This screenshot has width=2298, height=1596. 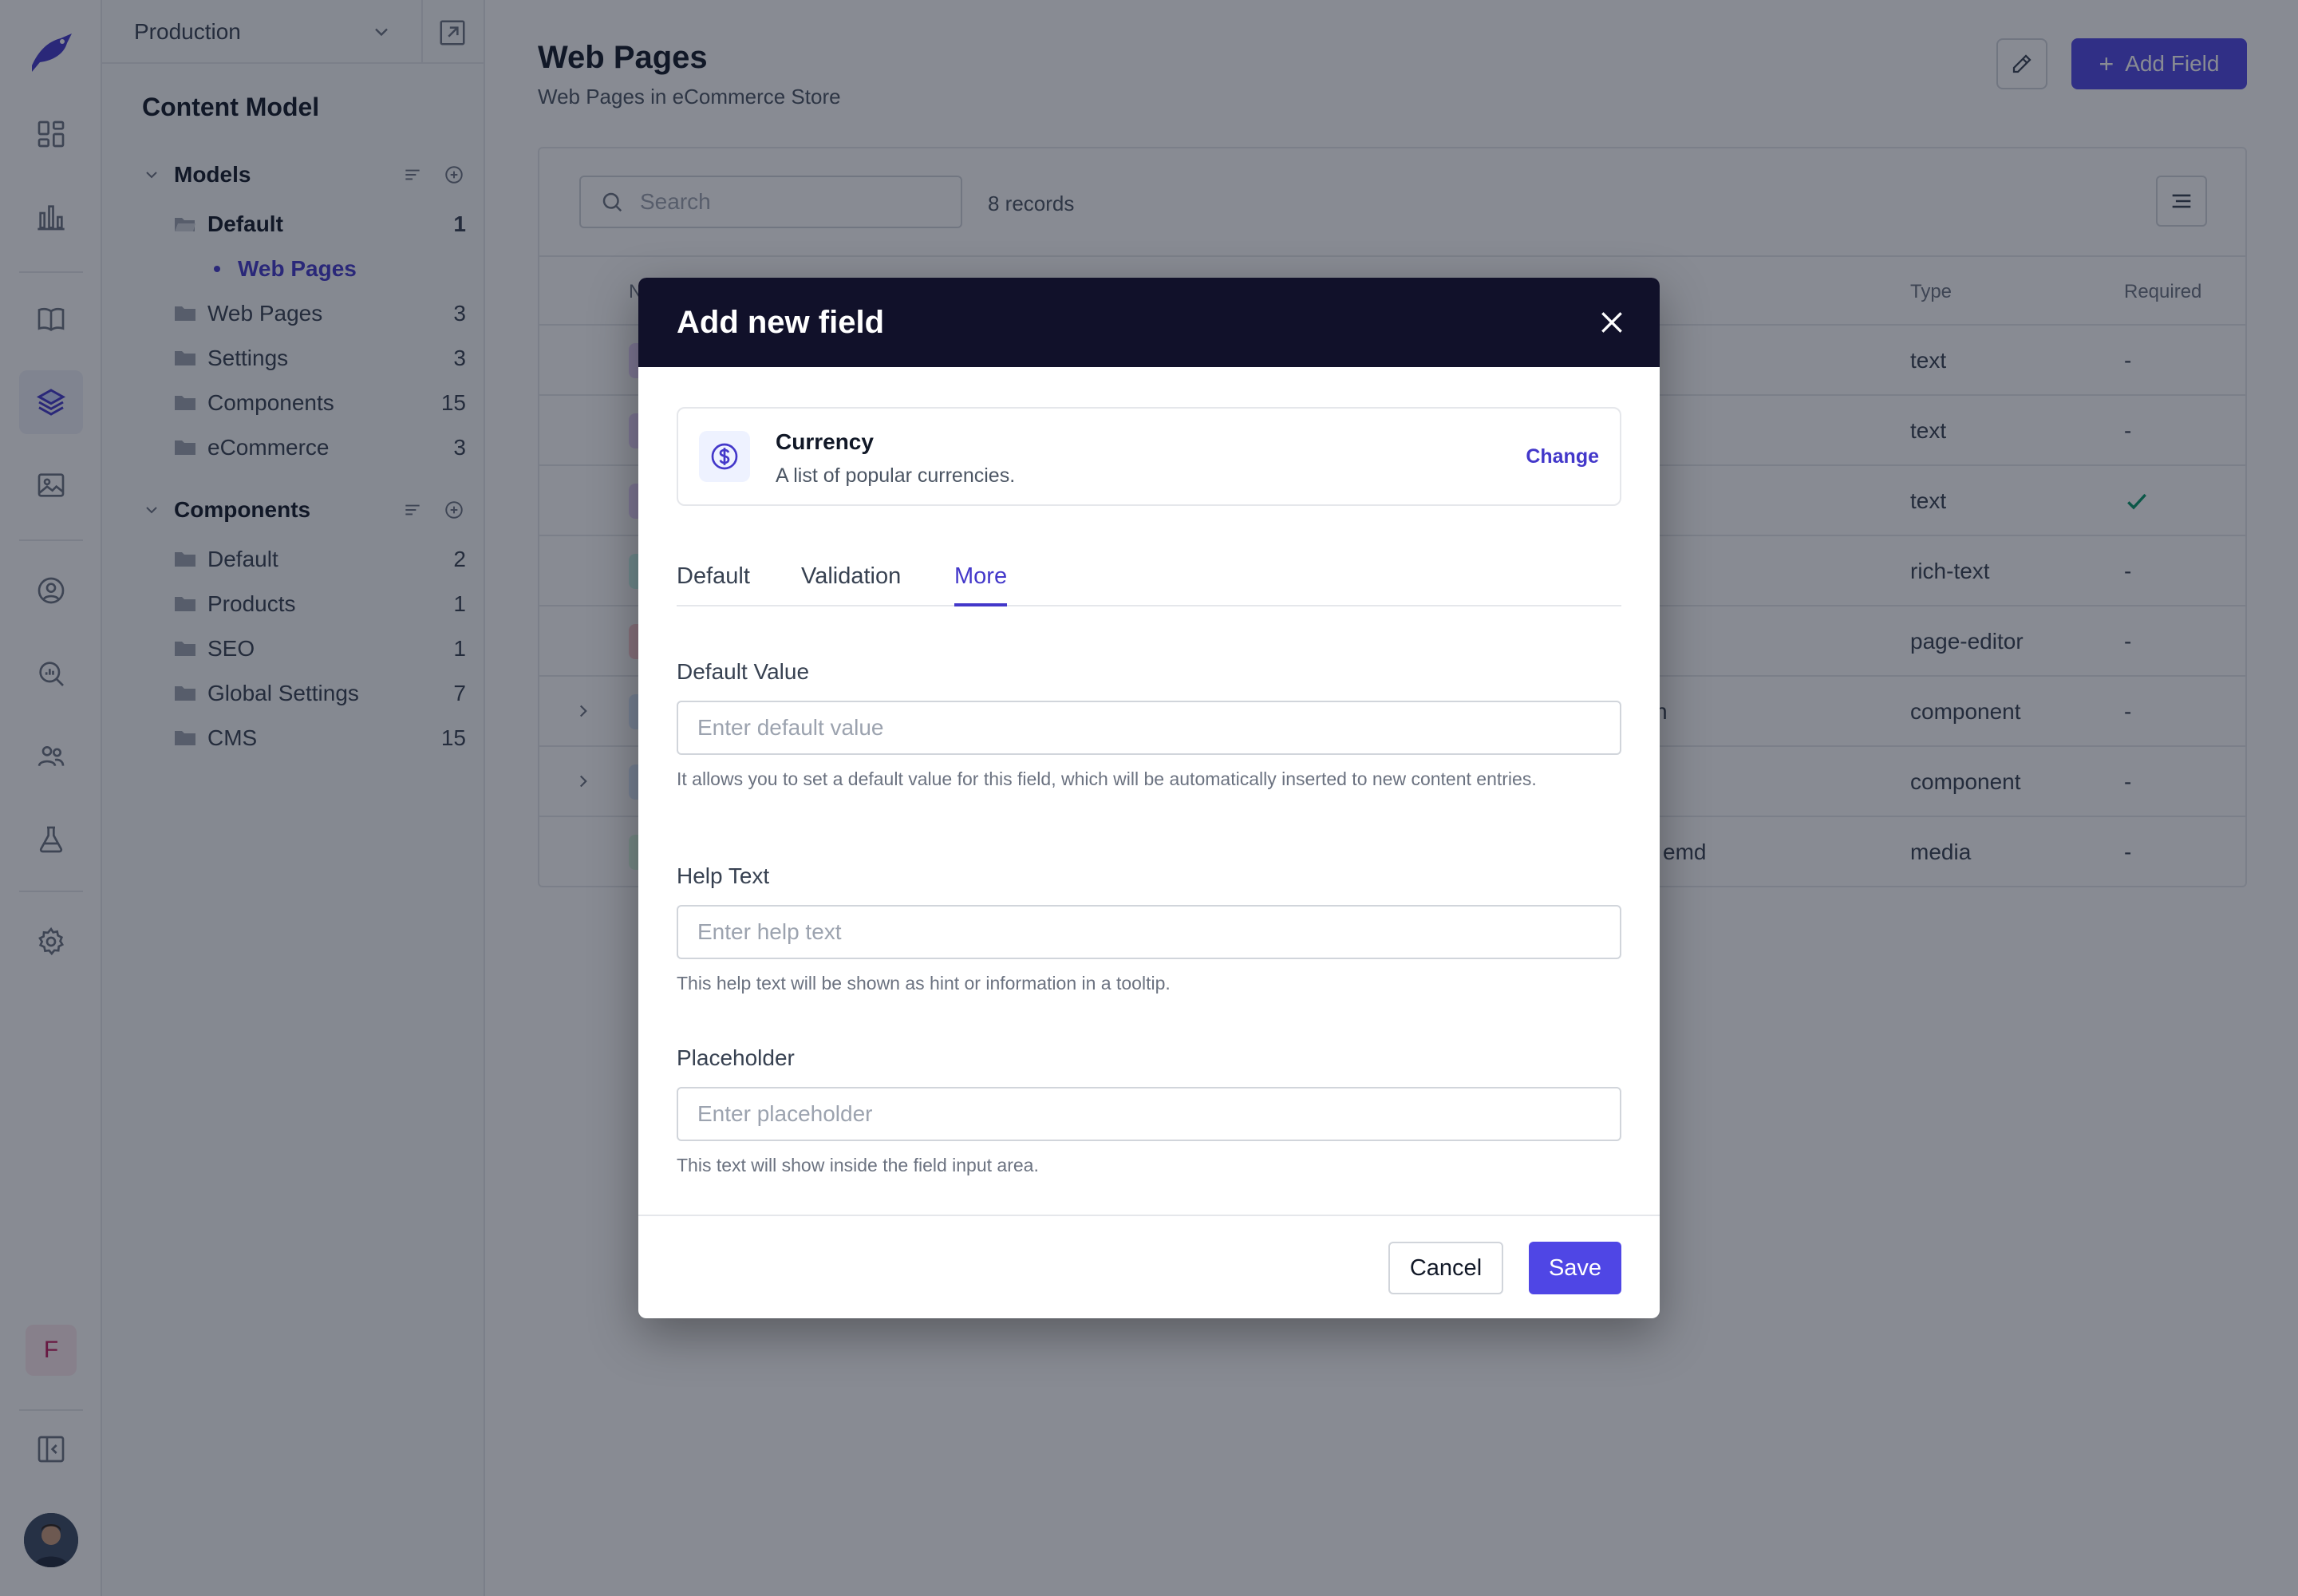 What do you see at coordinates (1575, 1268) in the screenshot?
I see `save-button: Save` at bounding box center [1575, 1268].